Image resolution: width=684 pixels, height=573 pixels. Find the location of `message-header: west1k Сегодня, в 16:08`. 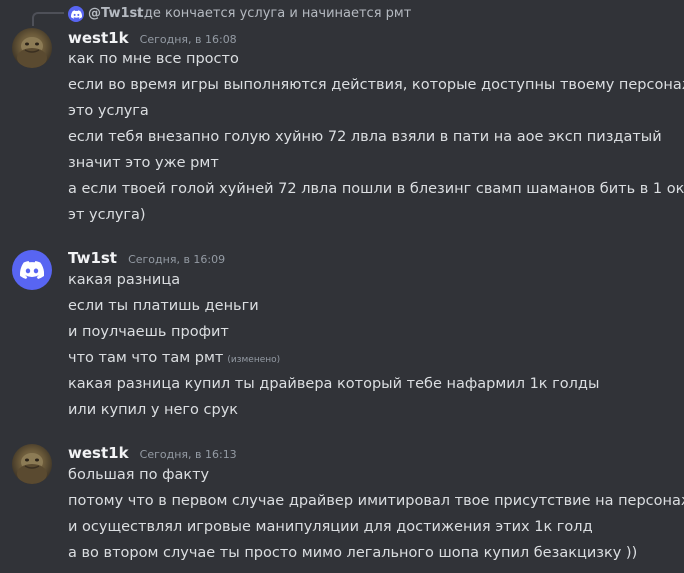

message-header: west1k Сегодня, в 16:08 is located at coordinates (152, 38).